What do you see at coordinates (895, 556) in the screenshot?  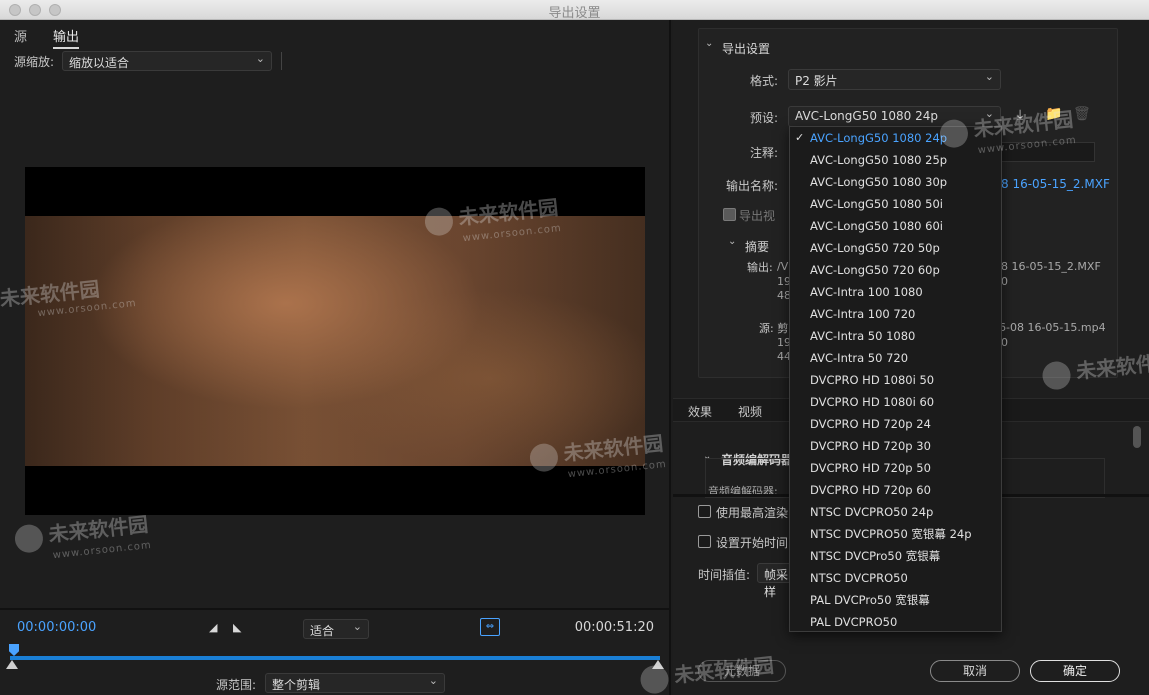 I see `preset-menu-item: NTSC DVCPro50 宽银幕` at bounding box center [895, 556].